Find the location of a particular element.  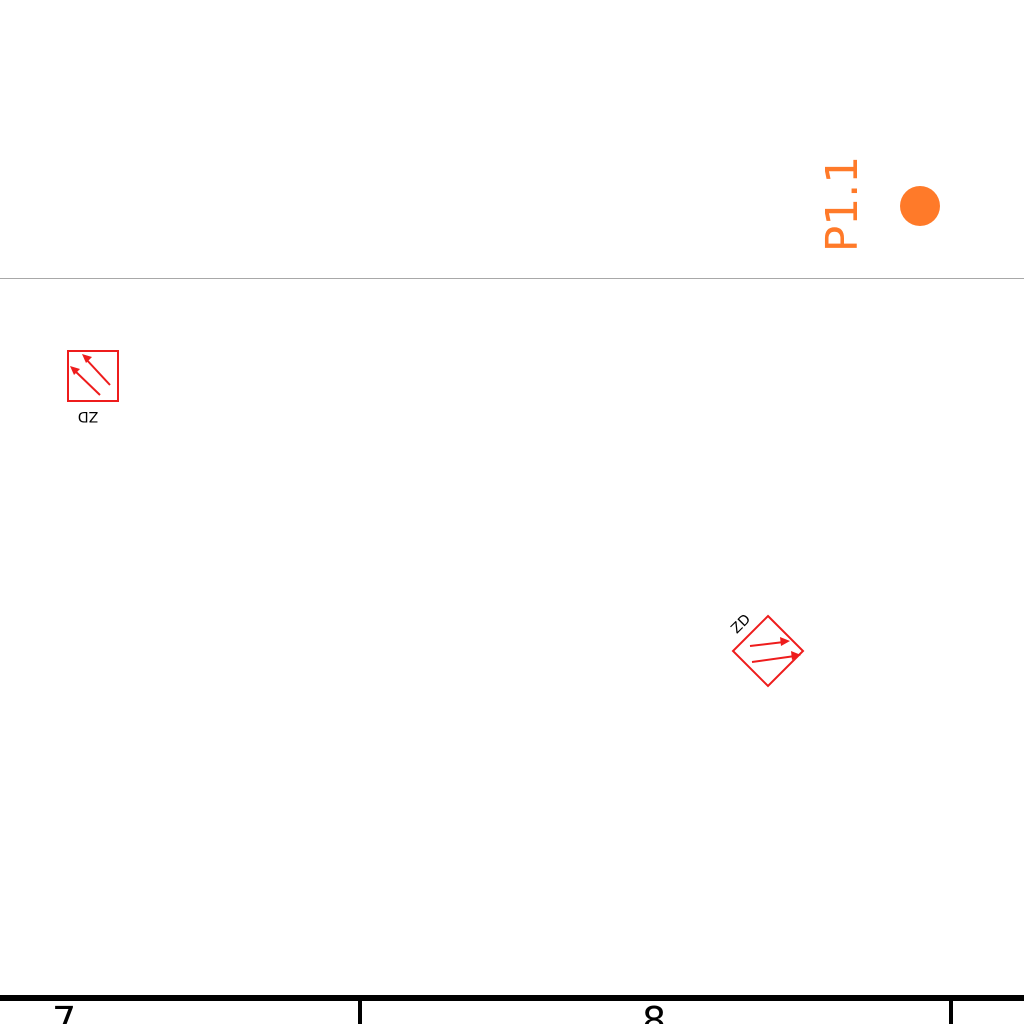

square-frame is located at coordinates (93, 376).